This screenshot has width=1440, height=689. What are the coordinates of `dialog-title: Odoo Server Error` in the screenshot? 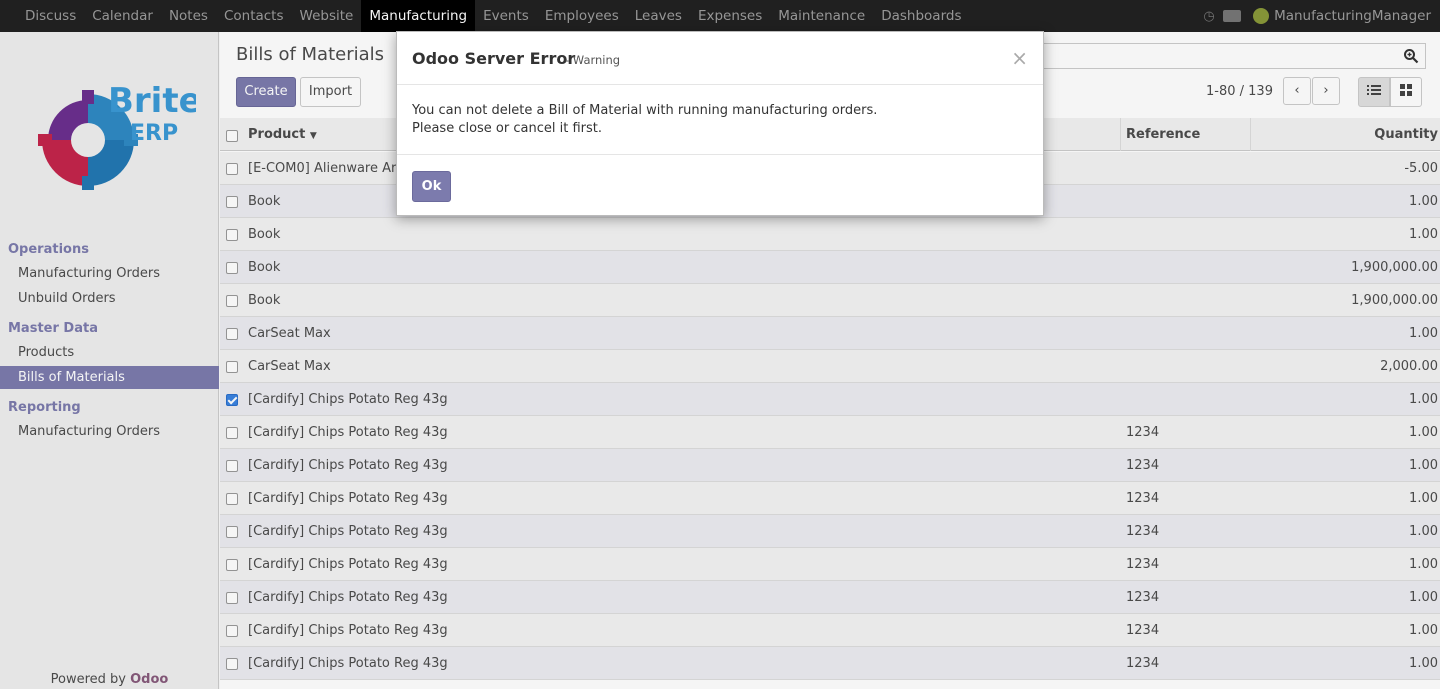 It's located at (494, 58).